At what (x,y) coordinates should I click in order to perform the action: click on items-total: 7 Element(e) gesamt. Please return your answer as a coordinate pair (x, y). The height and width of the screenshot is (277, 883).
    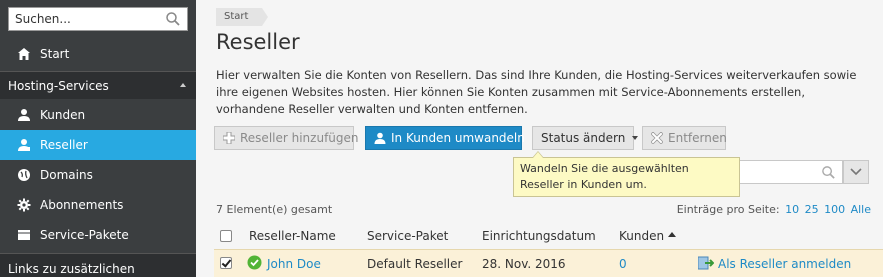
    Looking at the image, I should click on (274, 209).